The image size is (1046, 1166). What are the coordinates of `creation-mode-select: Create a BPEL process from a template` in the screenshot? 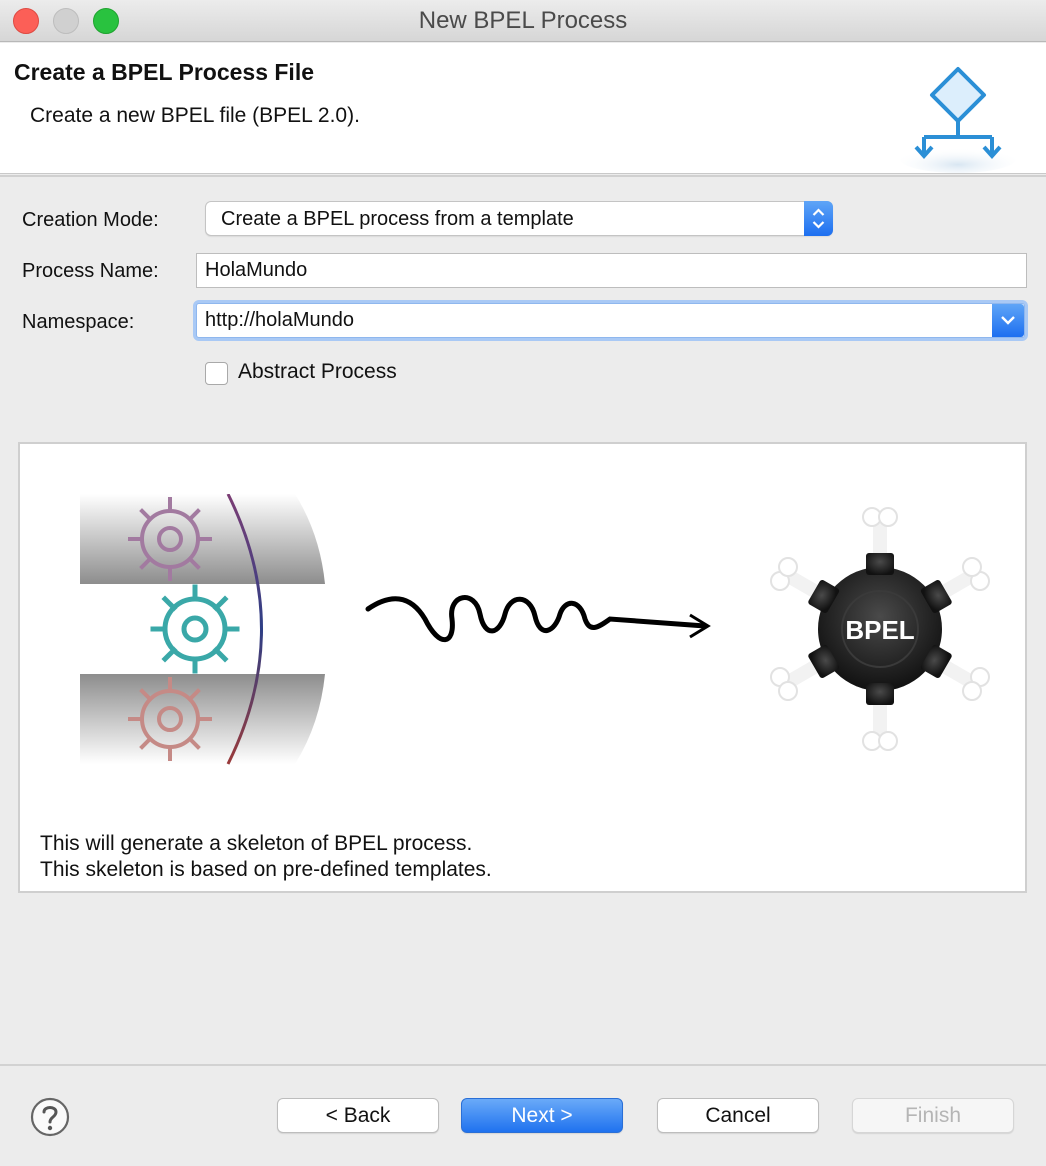 It's located at (519, 218).